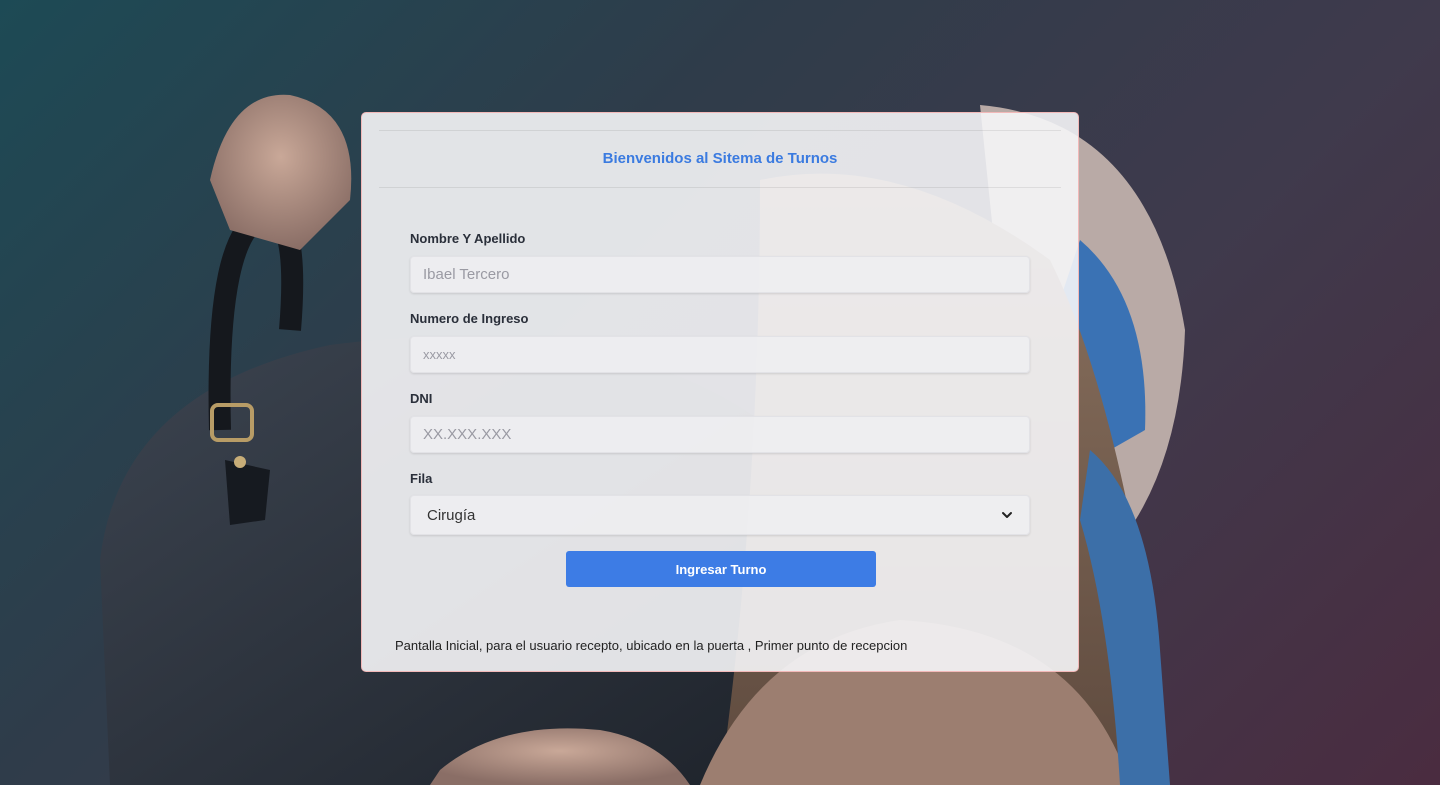 The width and height of the screenshot is (1440, 785). I want to click on queue-selected-value: Cirugía, so click(451, 515).